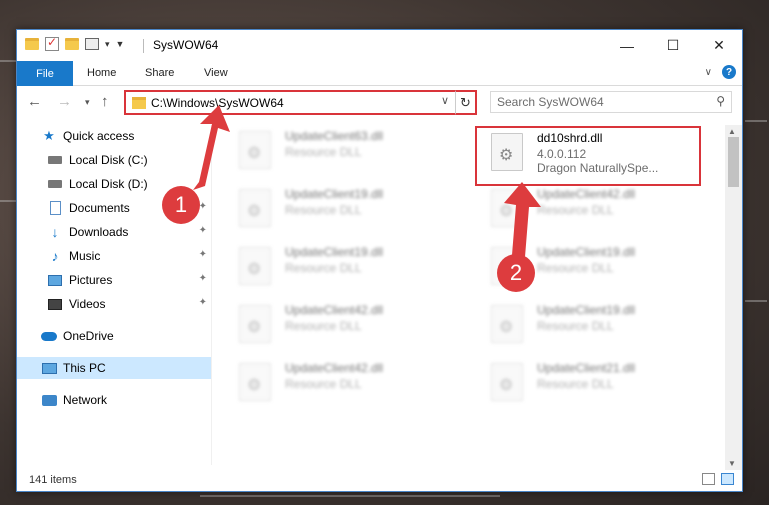  I want to click on expand-ribbon-icon: ∨, so click(708, 72).